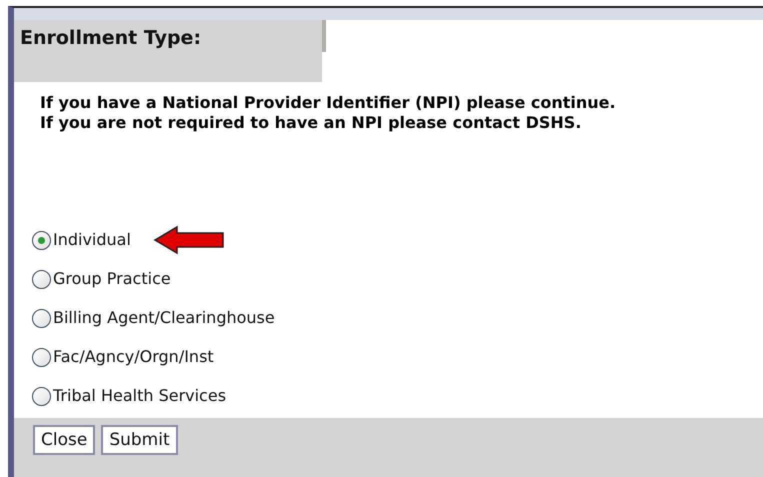 This screenshot has height=477, width=763. Describe the element at coordinates (111, 38) in the screenshot. I see `section-title: Enrollment Type:` at that location.